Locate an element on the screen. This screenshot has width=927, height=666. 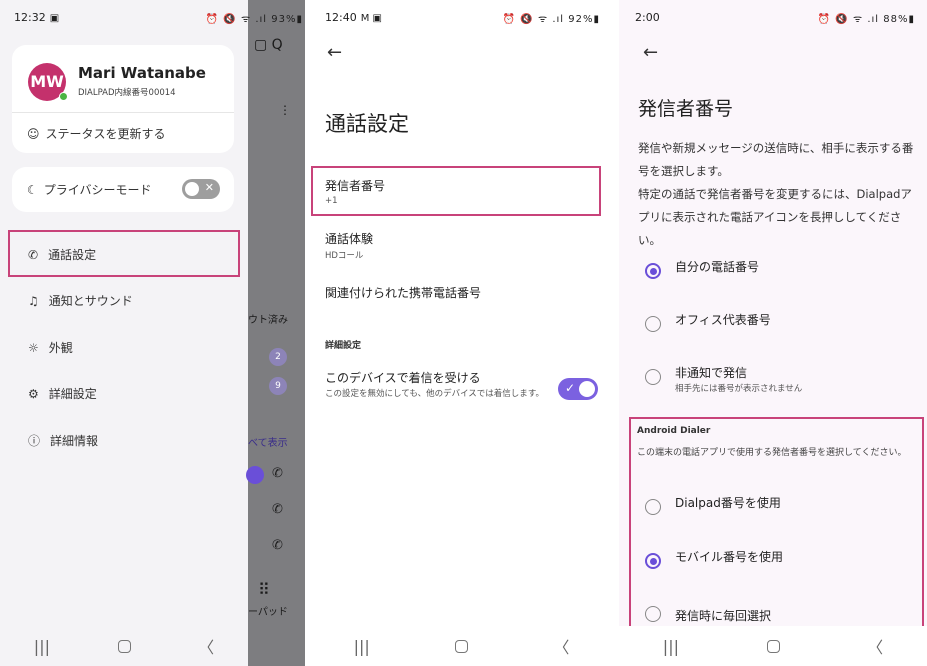
privacy-mode-toggle: ✕ is located at coordinates (201, 189).